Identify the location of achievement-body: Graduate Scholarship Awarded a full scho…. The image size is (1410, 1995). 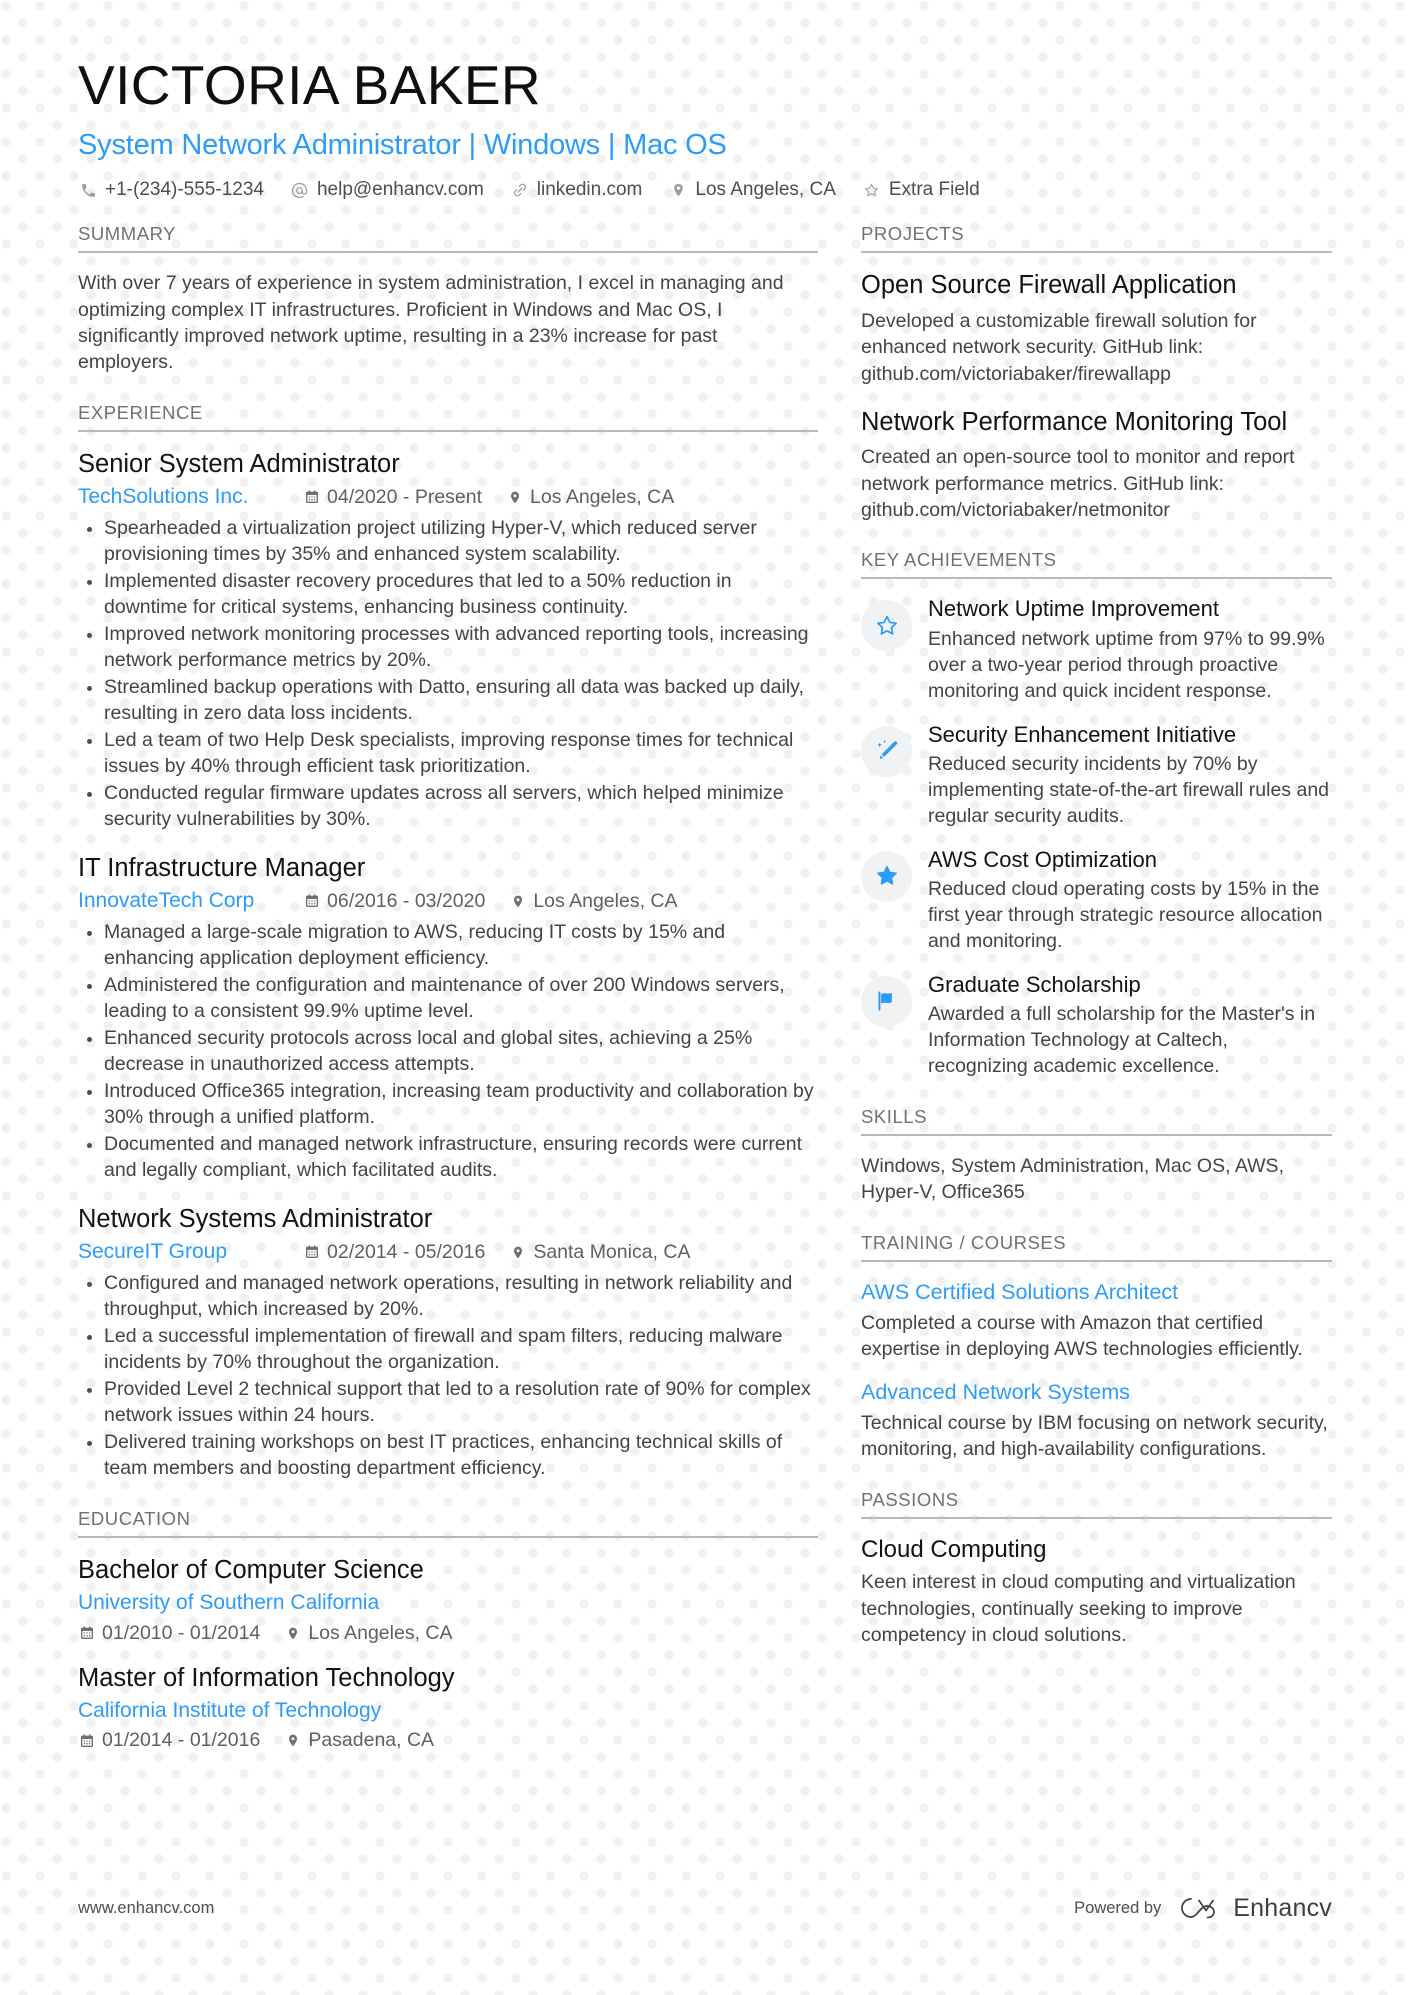
(1130, 1026).